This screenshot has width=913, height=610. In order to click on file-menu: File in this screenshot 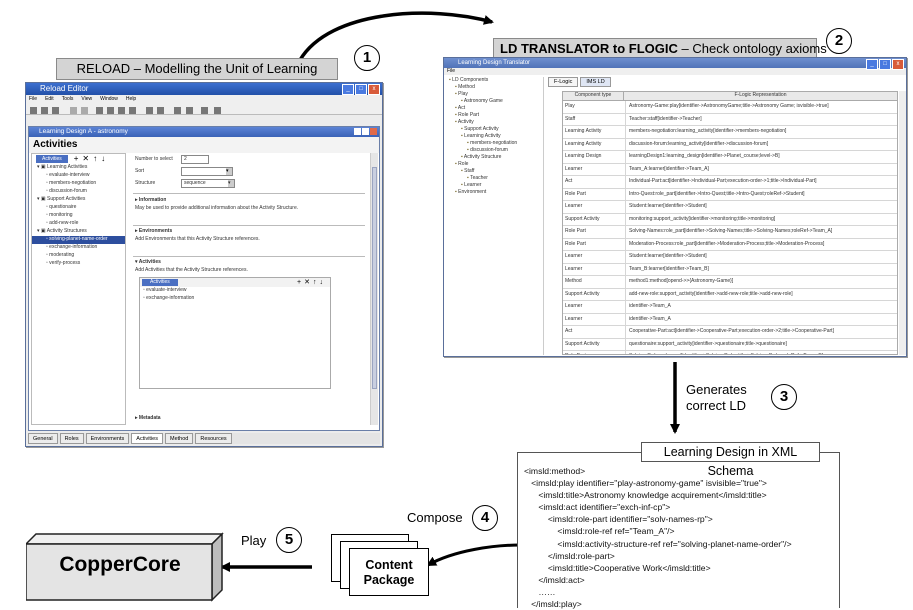, I will do `click(451, 71)`.